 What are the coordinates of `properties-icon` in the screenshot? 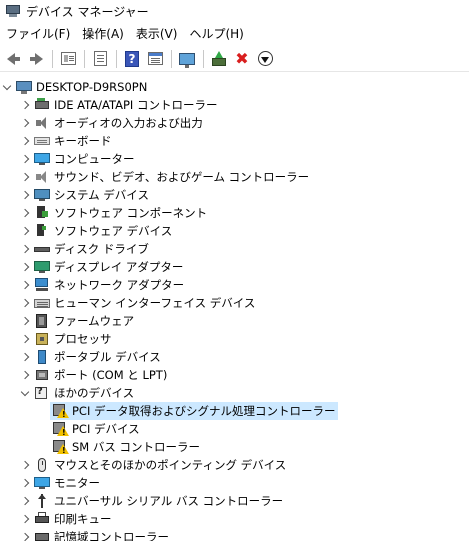 It's located at (100, 58).